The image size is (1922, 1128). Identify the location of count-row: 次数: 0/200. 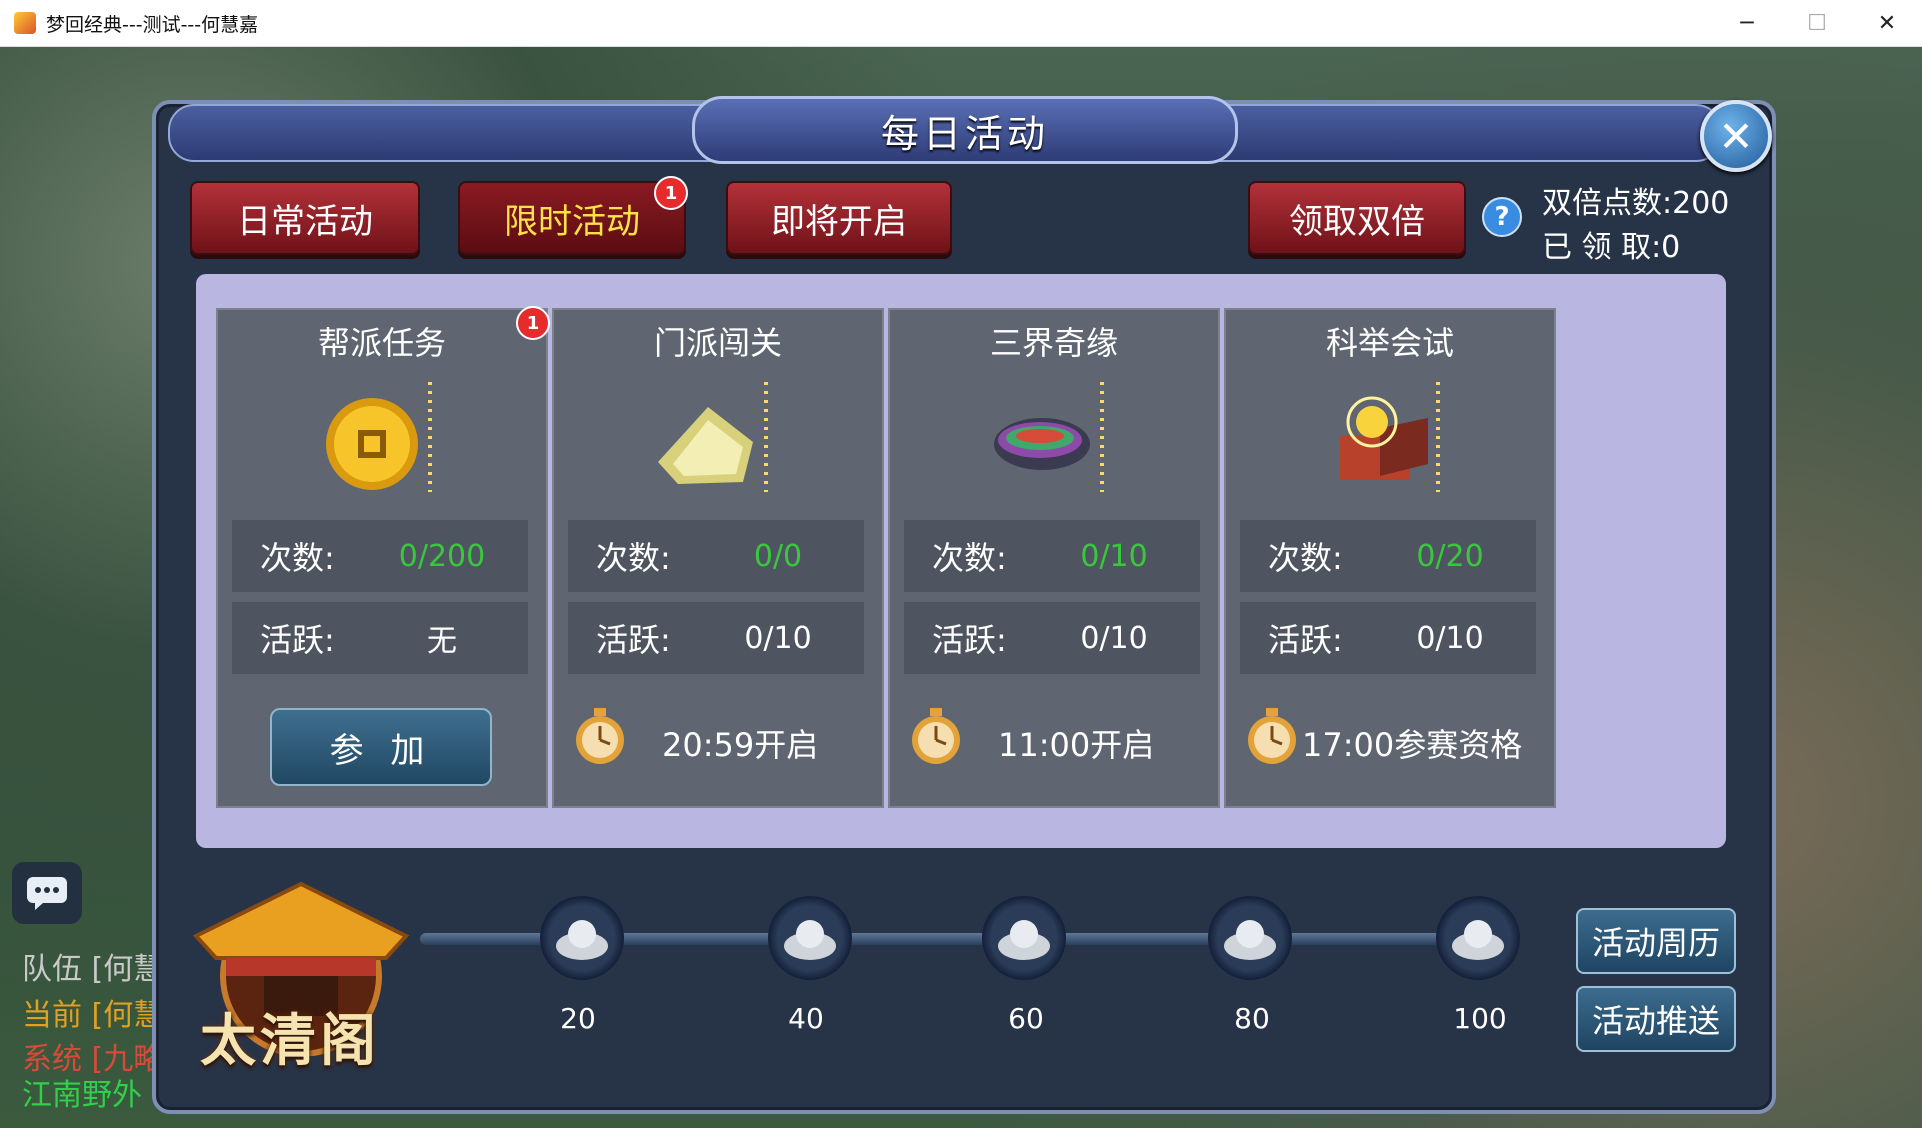
(380, 556).